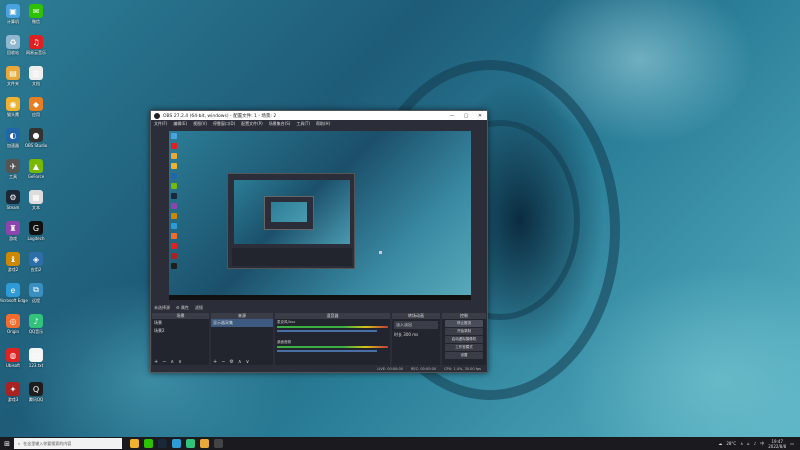 The width and height of the screenshot is (800, 450). I want to click on minimize-button: —, so click(452, 116).